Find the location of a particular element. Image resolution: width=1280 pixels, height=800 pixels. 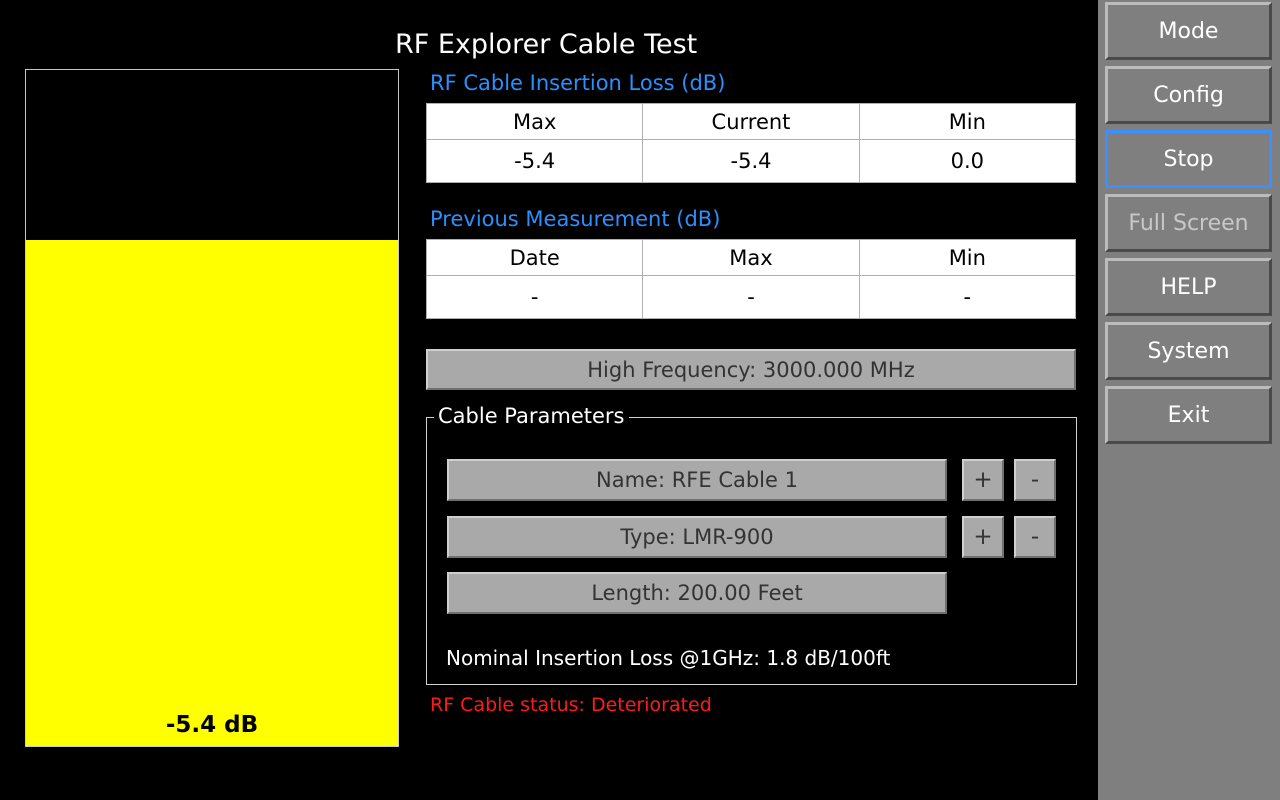

stop-button: Stop is located at coordinates (1188, 159).